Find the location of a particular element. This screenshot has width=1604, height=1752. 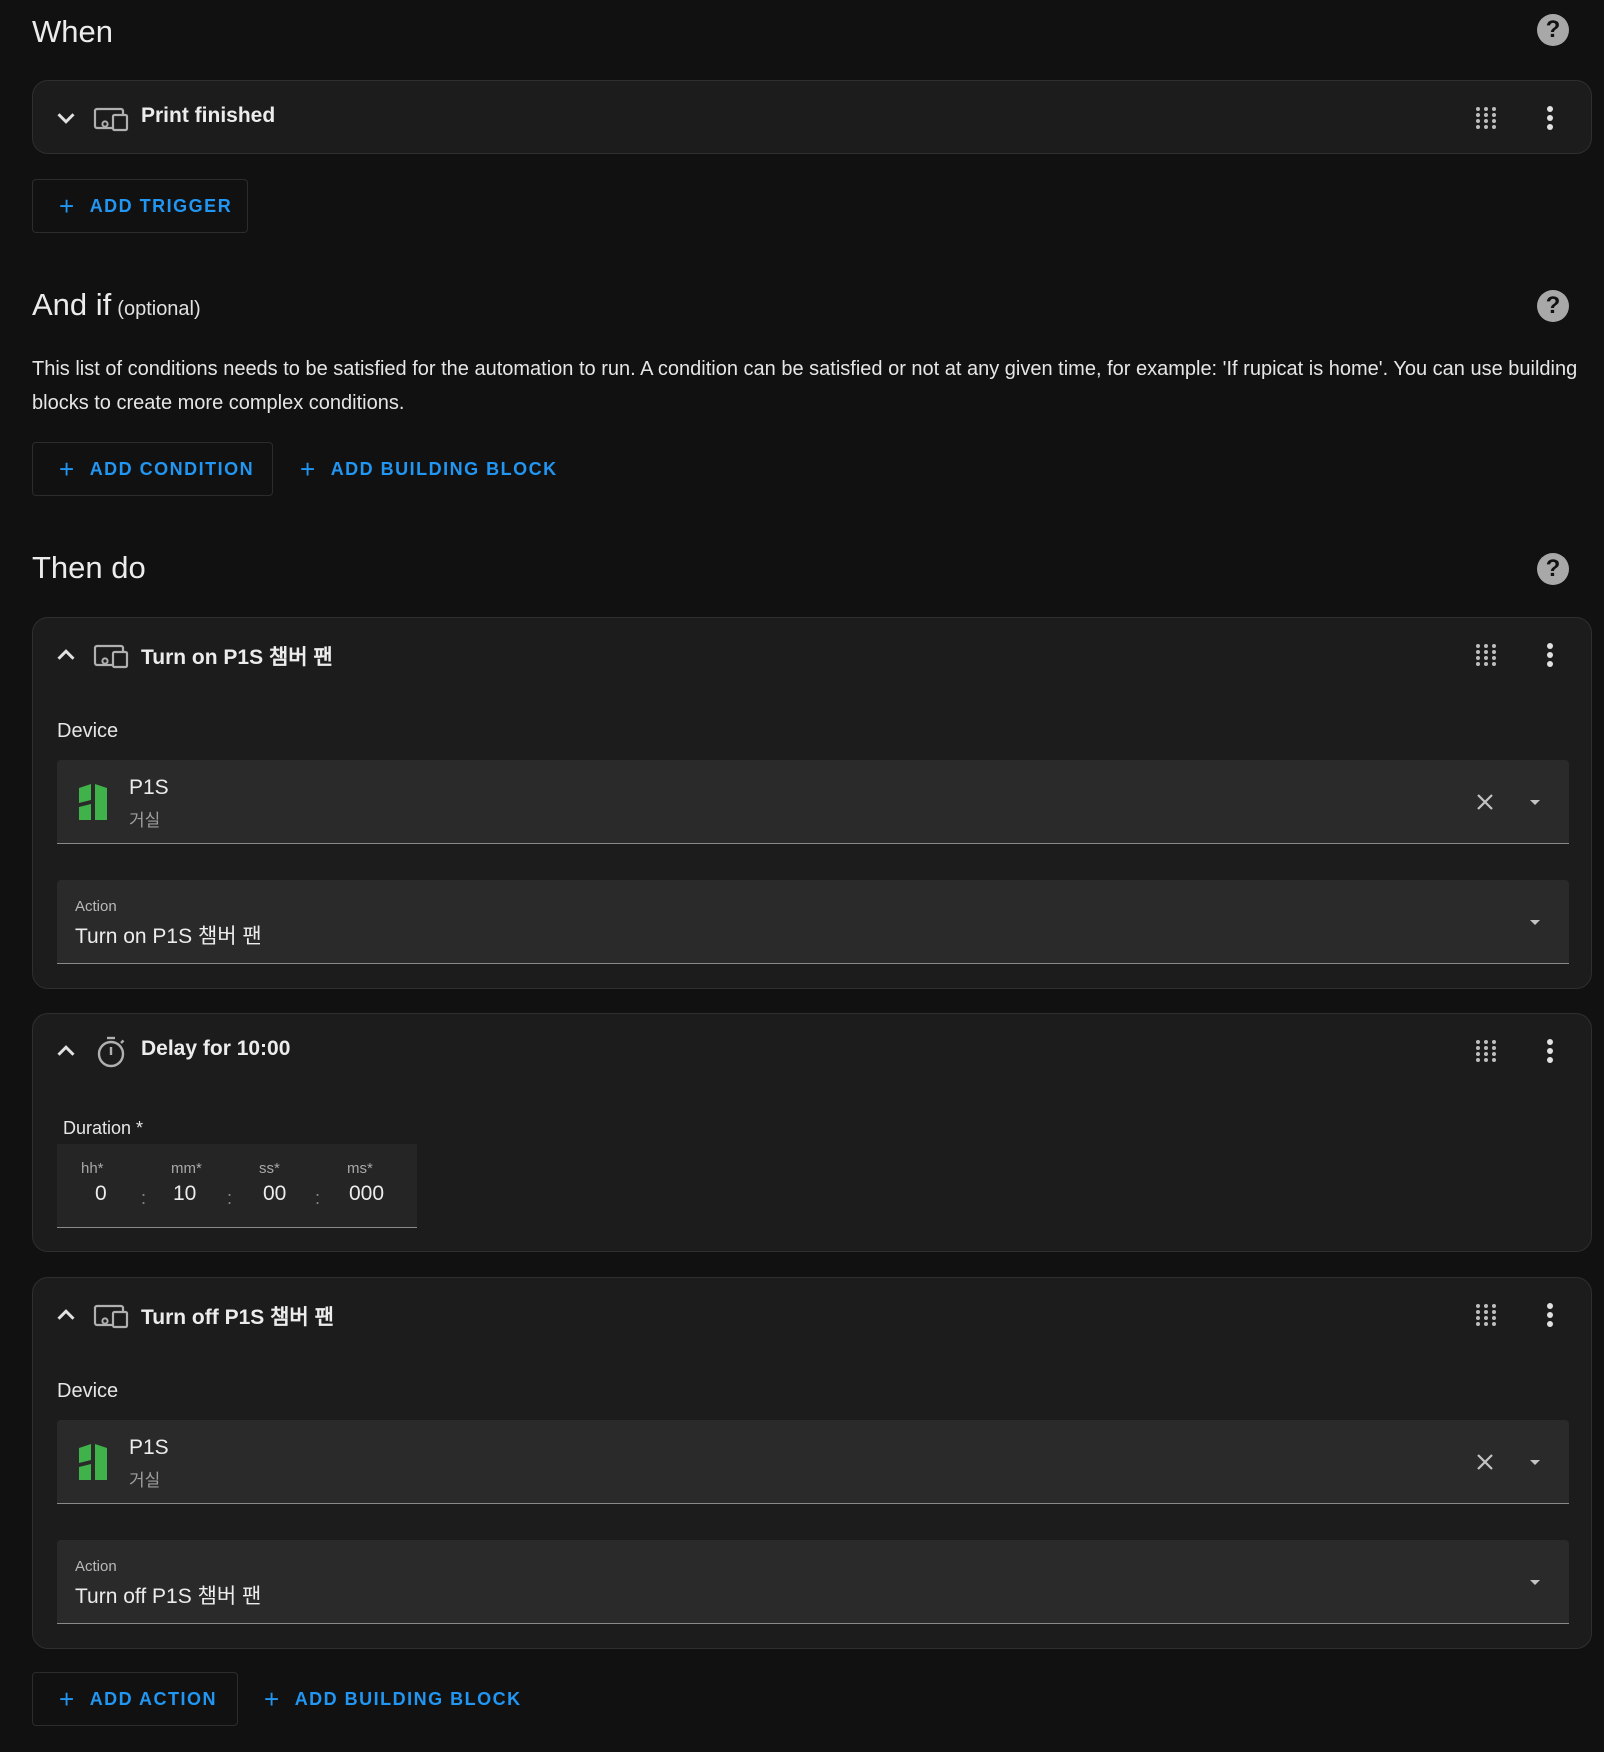

minutes-field: mm* 10 is located at coordinates (192, 1186).